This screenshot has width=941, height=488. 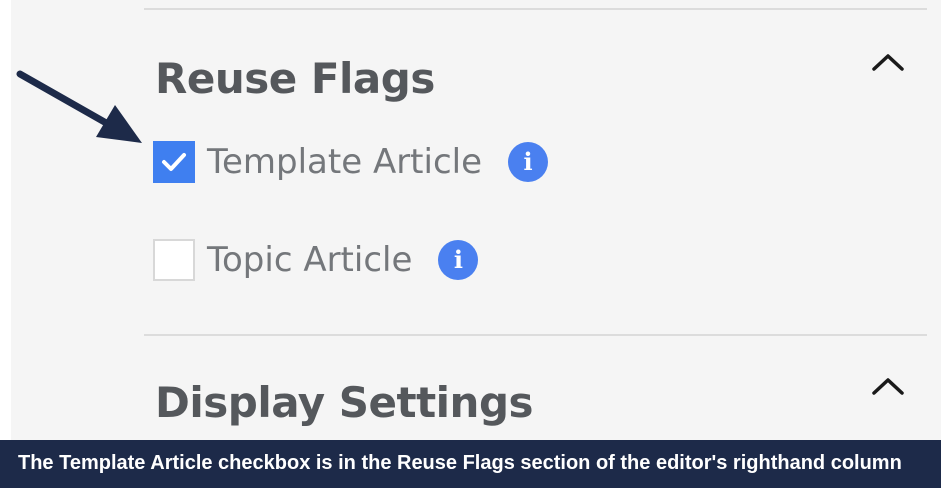 I want to click on annotation-arrow-icon, so click(x=79, y=106).